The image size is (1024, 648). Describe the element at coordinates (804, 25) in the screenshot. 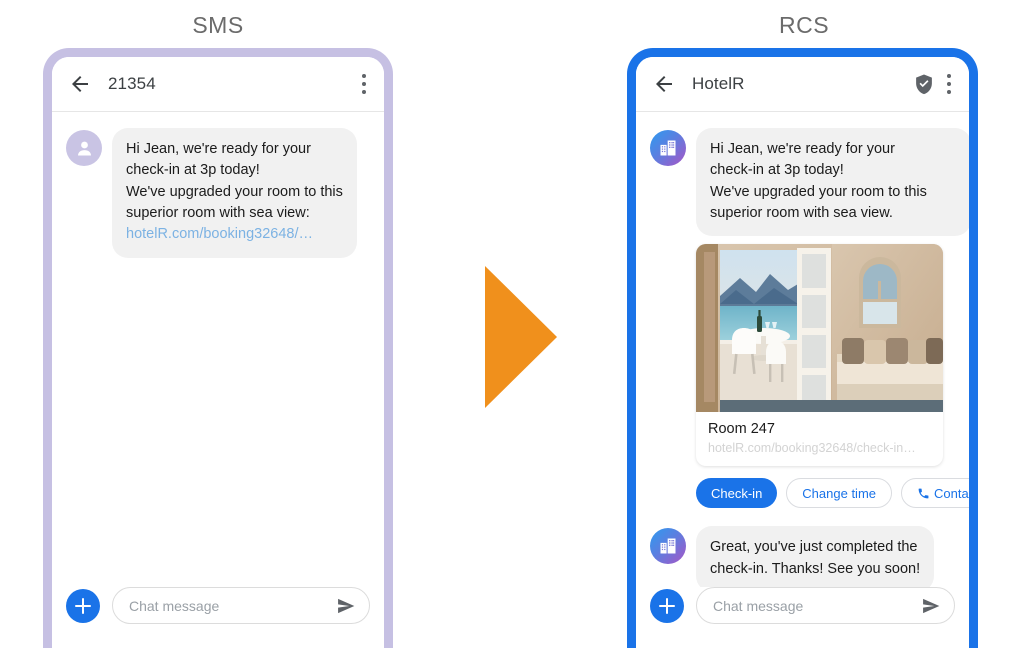

I see `rcs-column-heading: RCS` at that location.